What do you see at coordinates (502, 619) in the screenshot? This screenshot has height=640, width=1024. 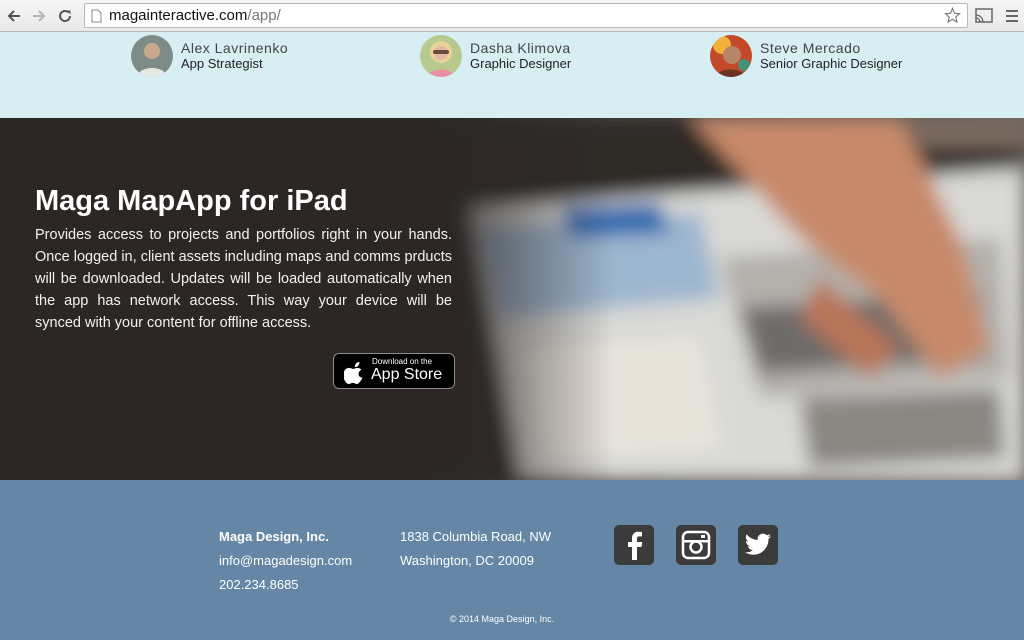 I see `copyright-text: © 2014 Maga Design, Inc.` at bounding box center [502, 619].